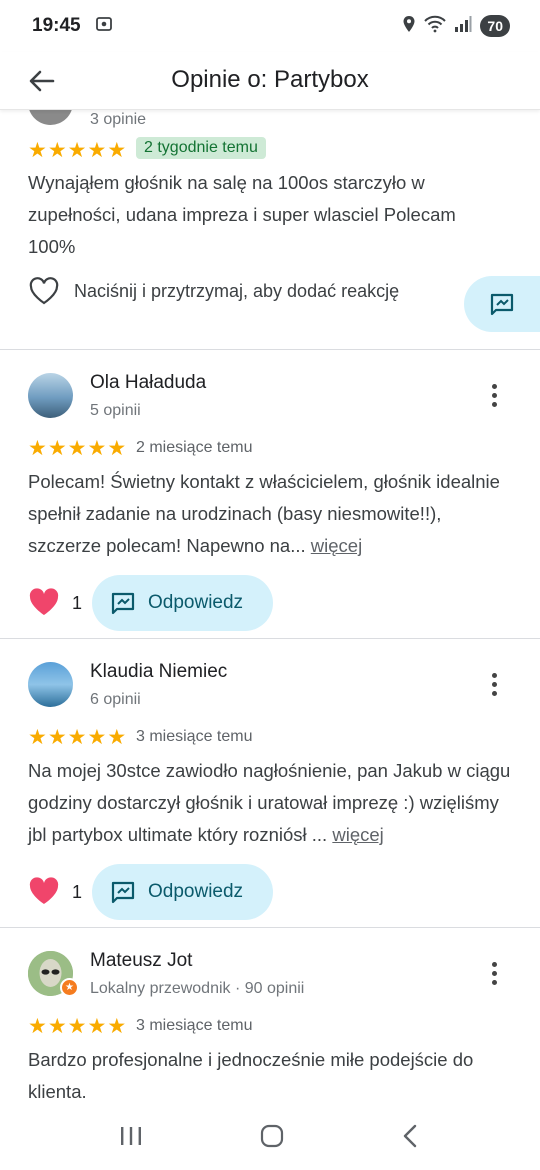 This screenshot has width=540, height=1170. I want to click on recent-apps-button, so click(131, 1138).